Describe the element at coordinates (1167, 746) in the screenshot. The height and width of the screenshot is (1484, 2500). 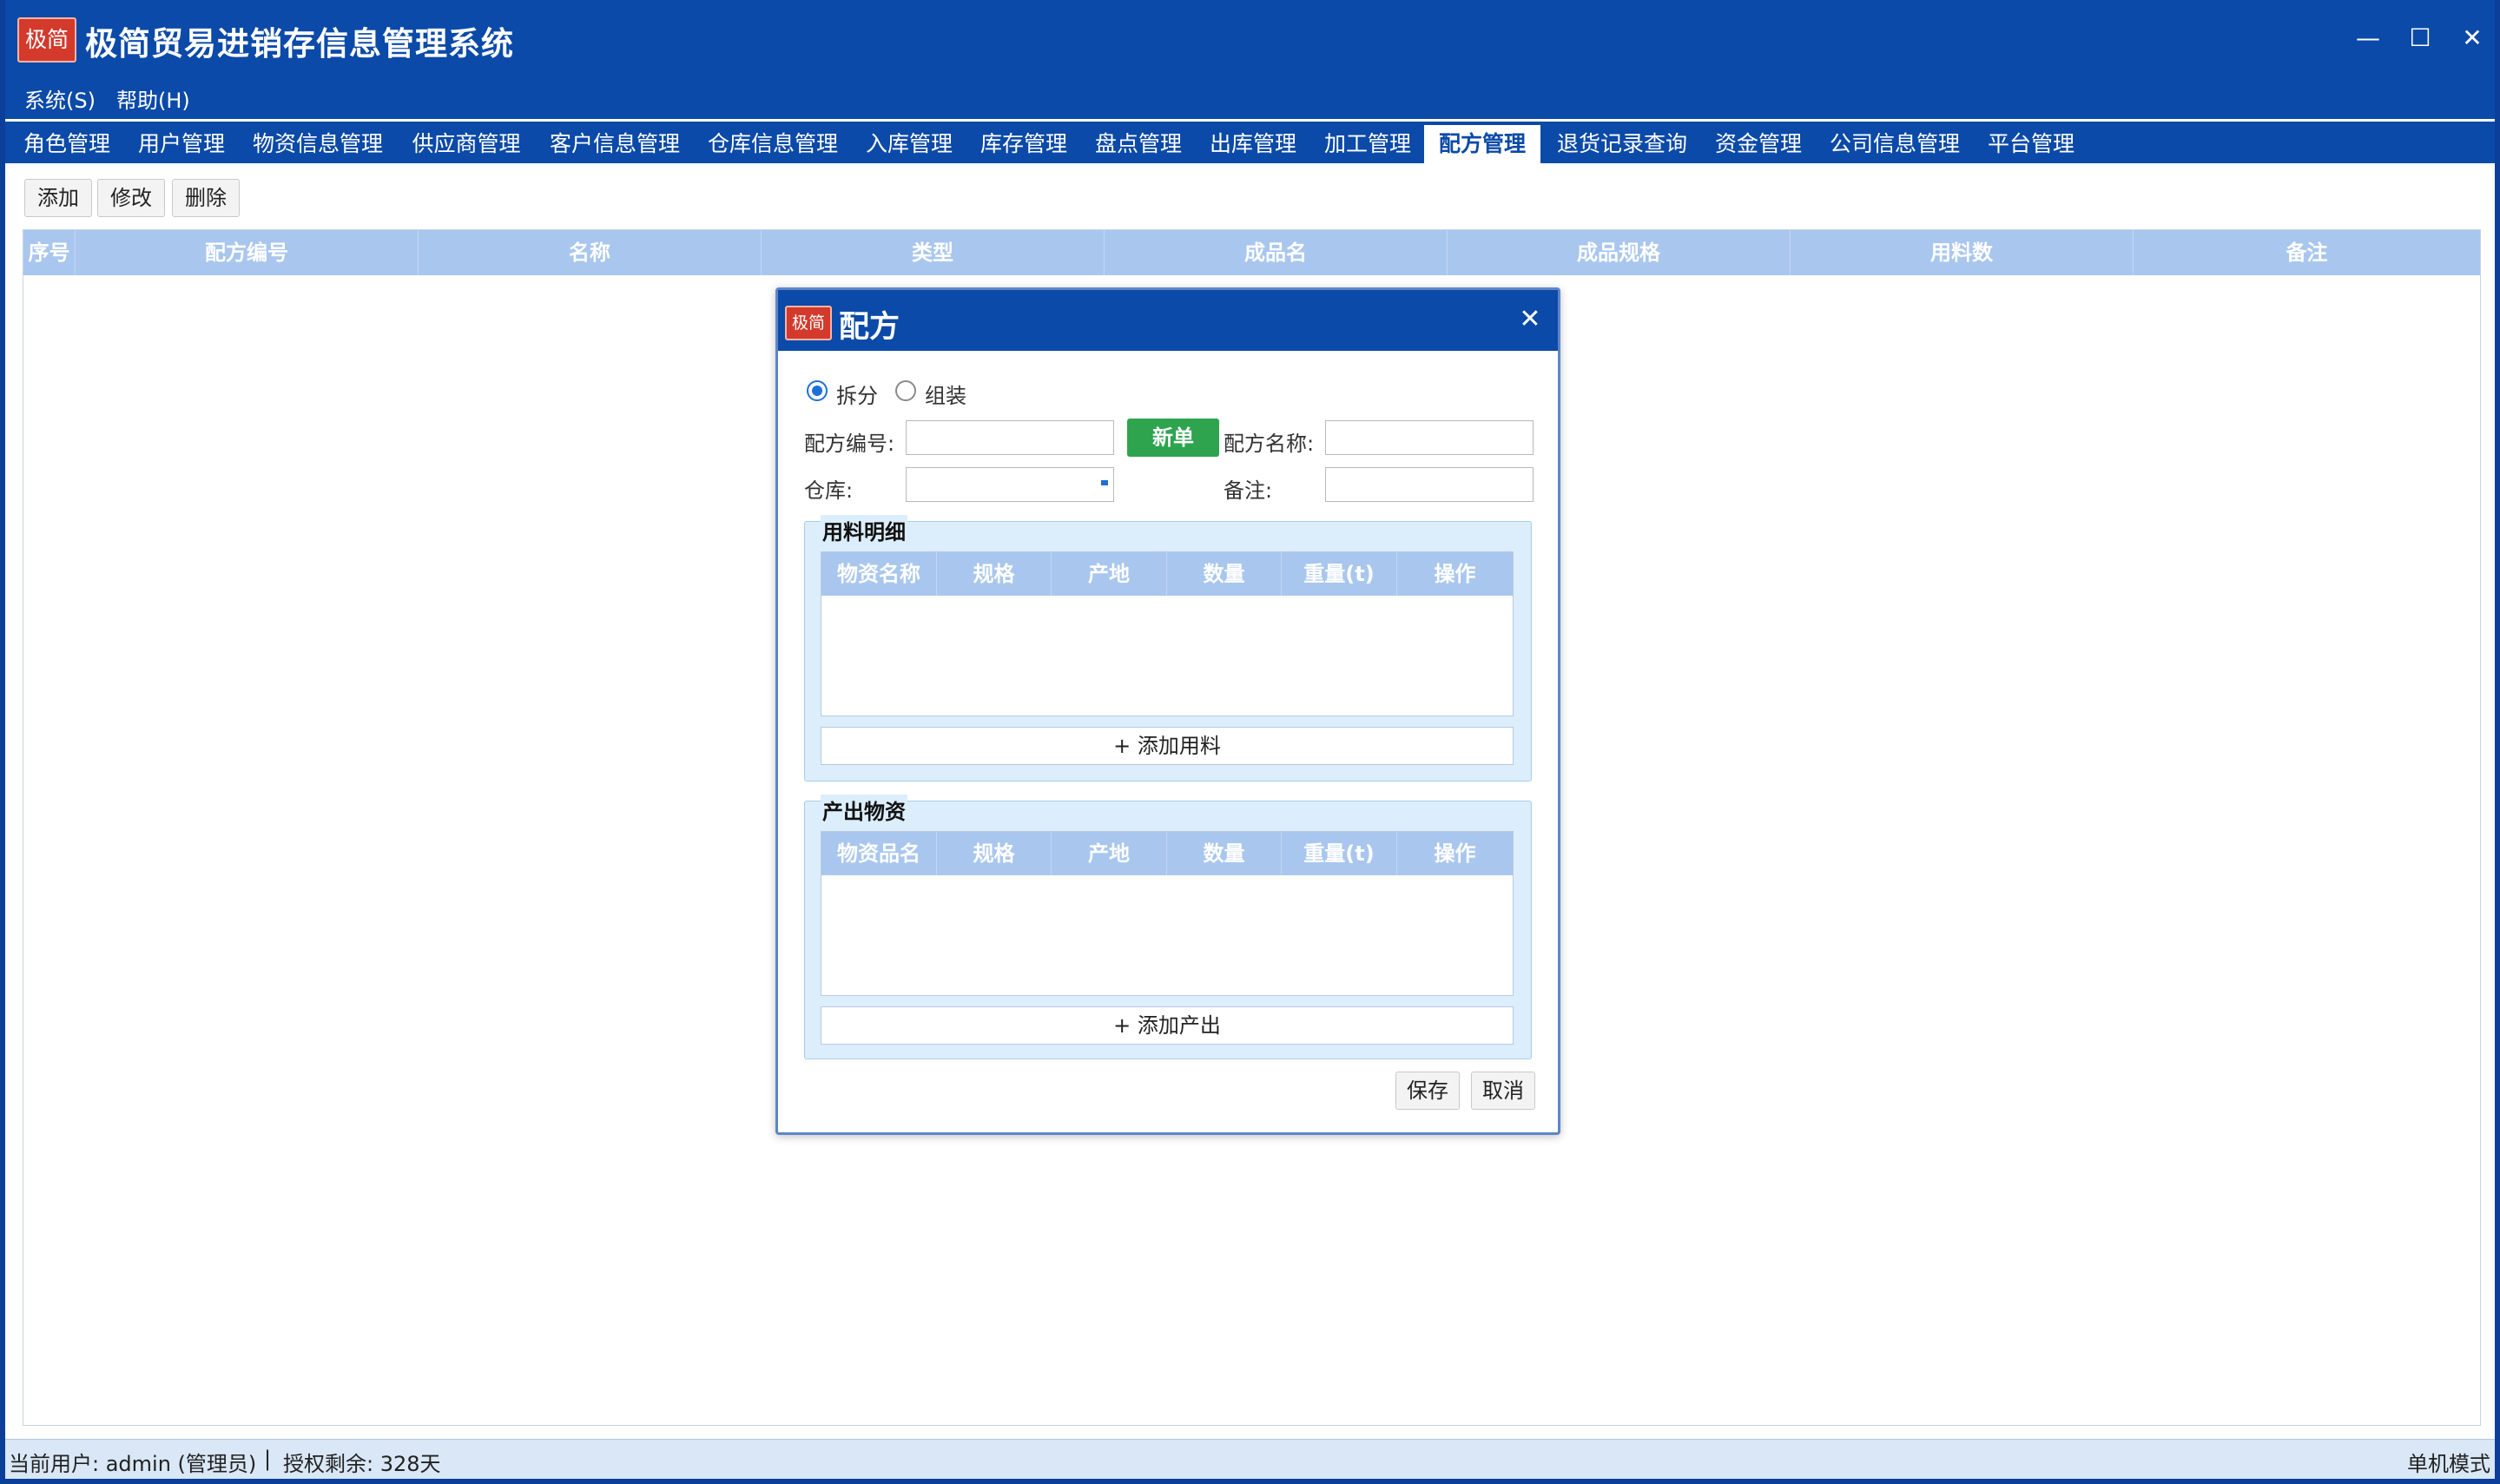
I see `add-material-button: + 添加用料` at that location.